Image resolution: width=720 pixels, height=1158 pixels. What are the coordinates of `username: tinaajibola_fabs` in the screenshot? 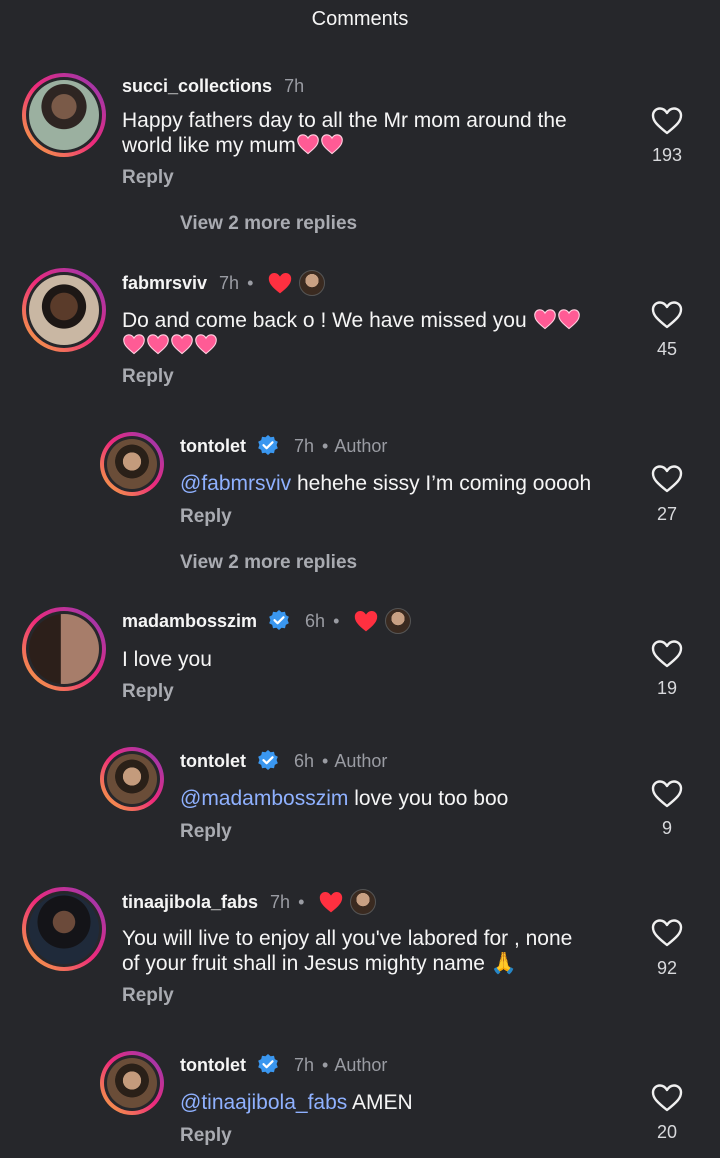 It's located at (190, 902).